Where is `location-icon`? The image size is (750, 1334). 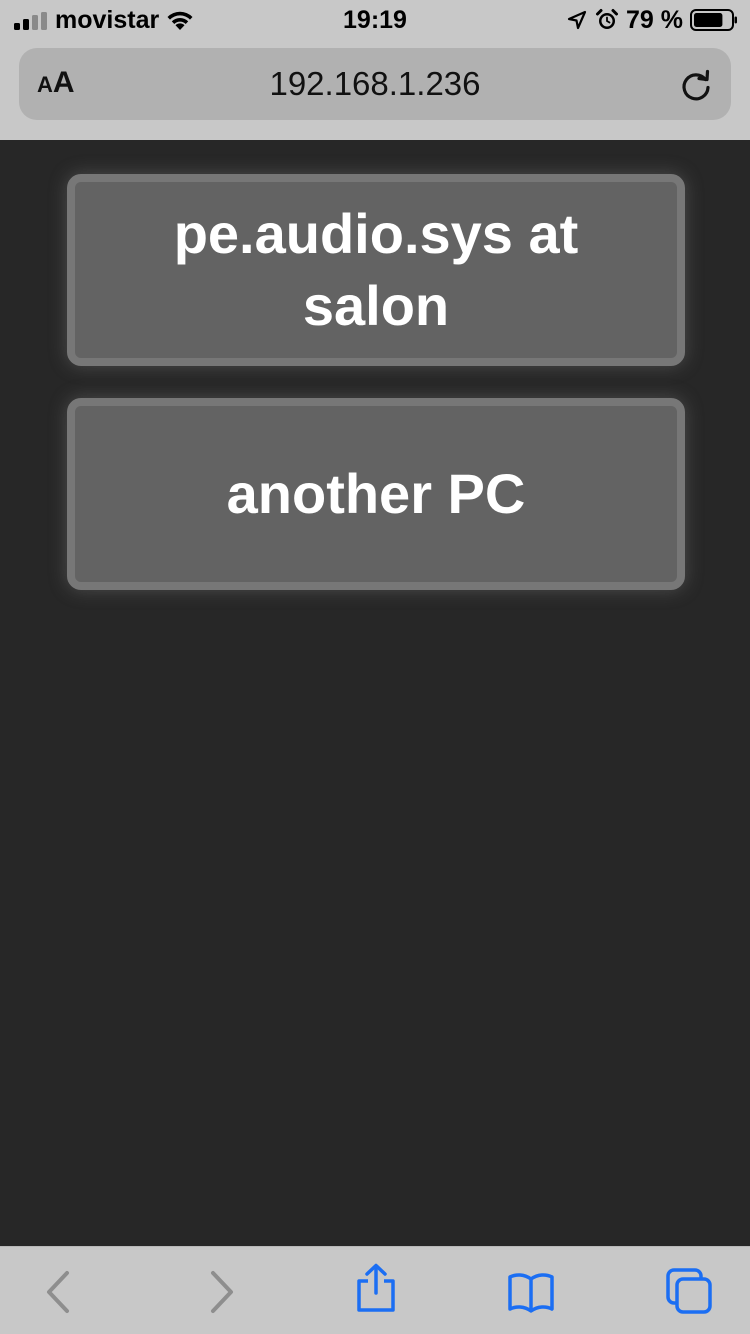 location-icon is located at coordinates (577, 20).